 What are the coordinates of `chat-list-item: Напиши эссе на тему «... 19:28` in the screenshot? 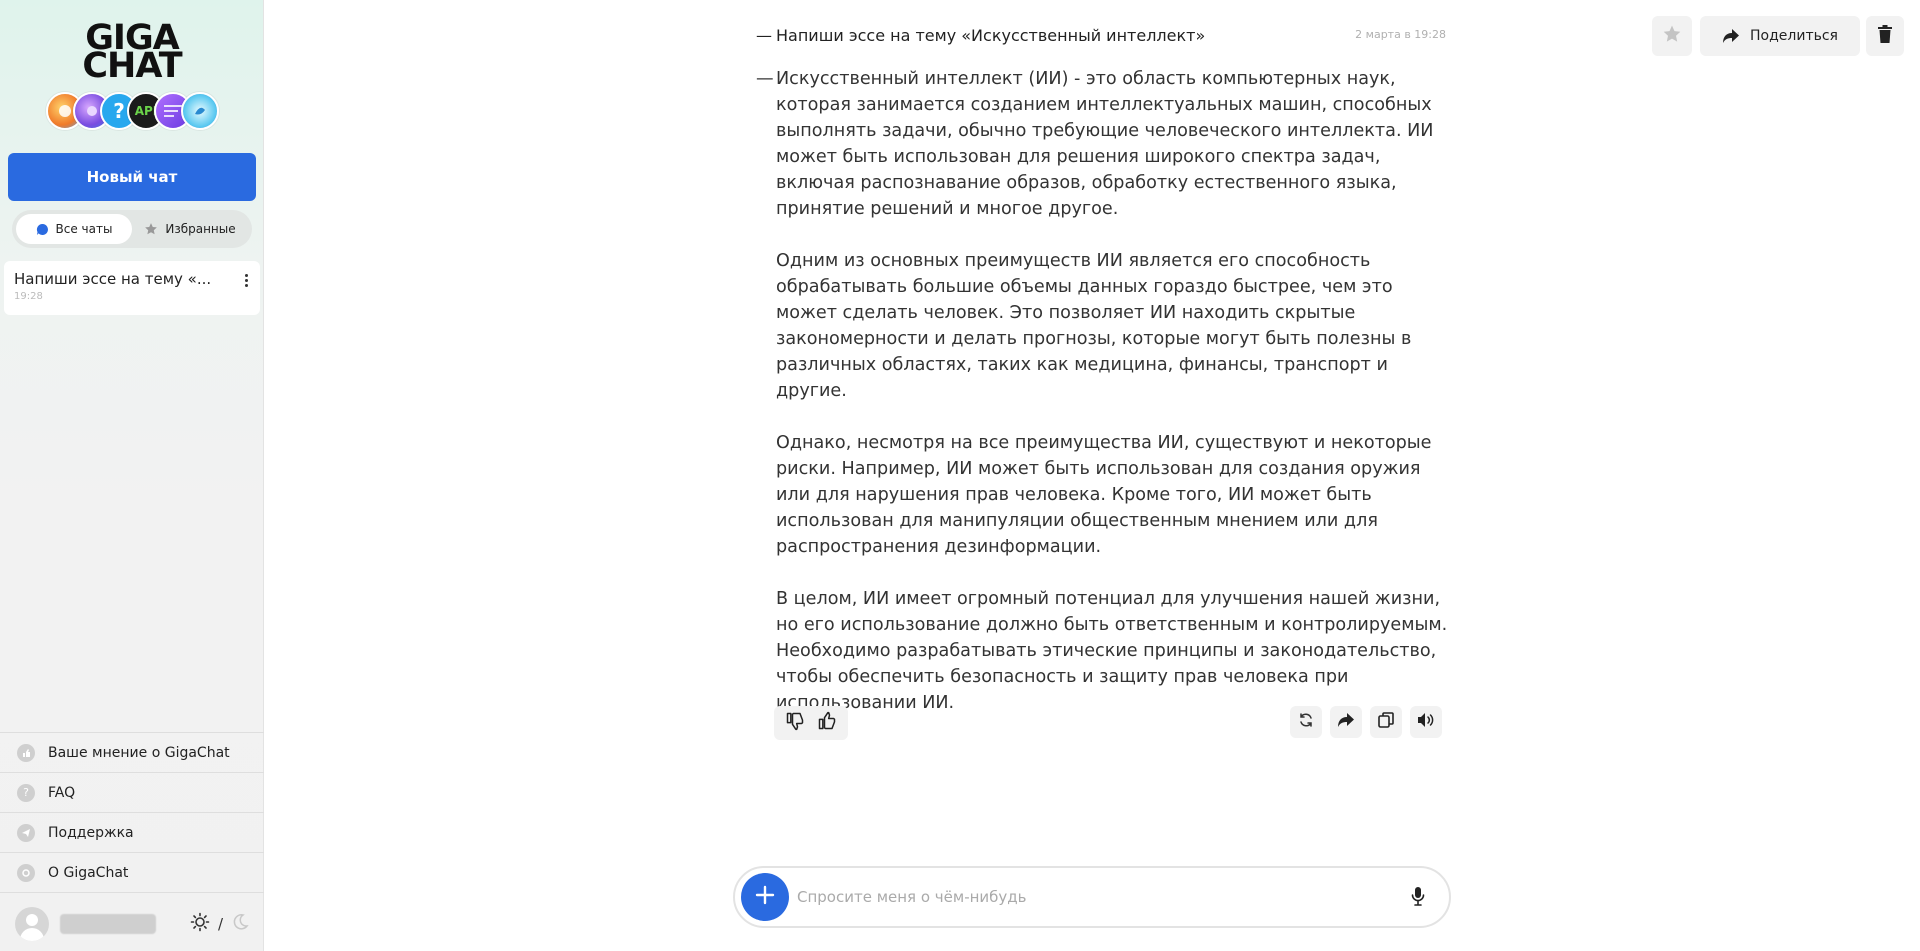 It's located at (132, 288).